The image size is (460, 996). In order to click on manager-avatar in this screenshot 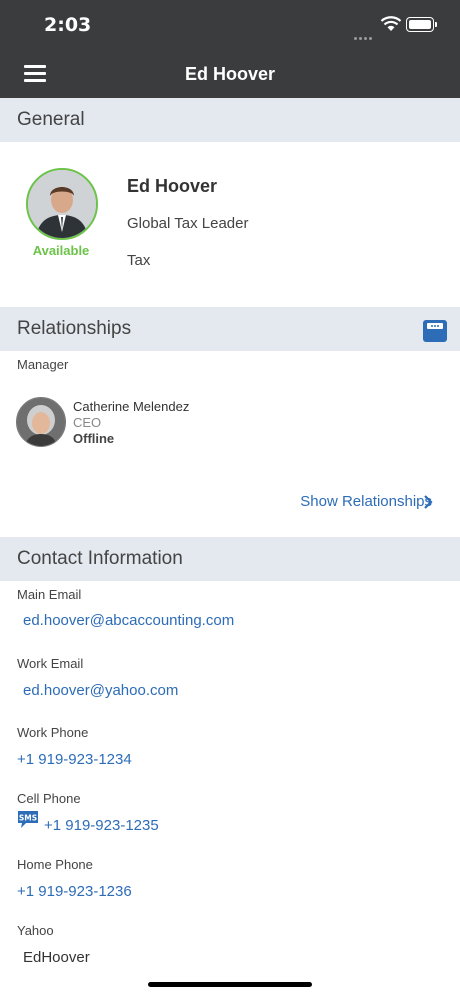, I will do `click(41, 422)`.